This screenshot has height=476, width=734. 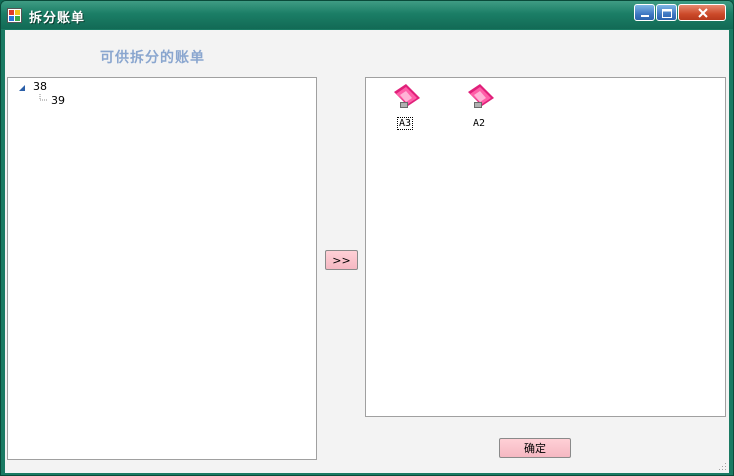 I want to click on tree-connector-icon, so click(x=43, y=97).